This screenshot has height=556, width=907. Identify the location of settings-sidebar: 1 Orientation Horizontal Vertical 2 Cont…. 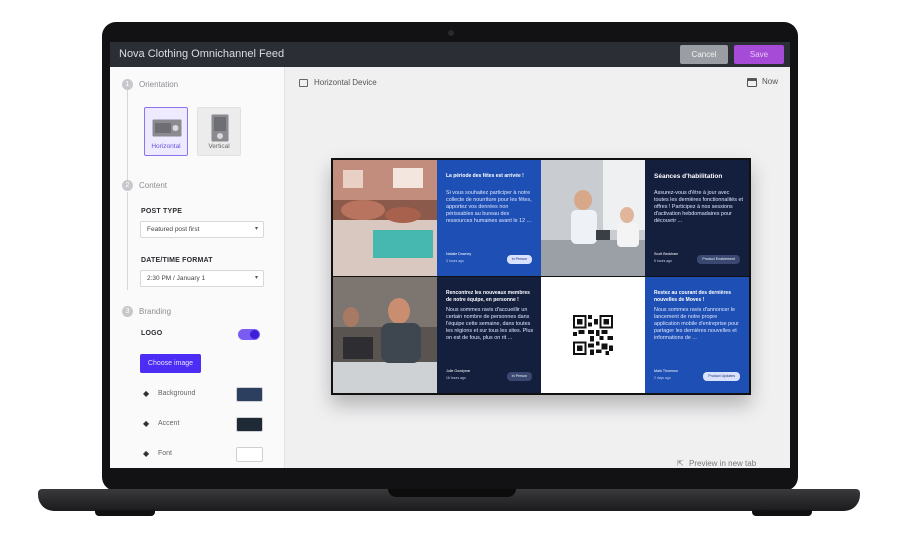
(197, 267).